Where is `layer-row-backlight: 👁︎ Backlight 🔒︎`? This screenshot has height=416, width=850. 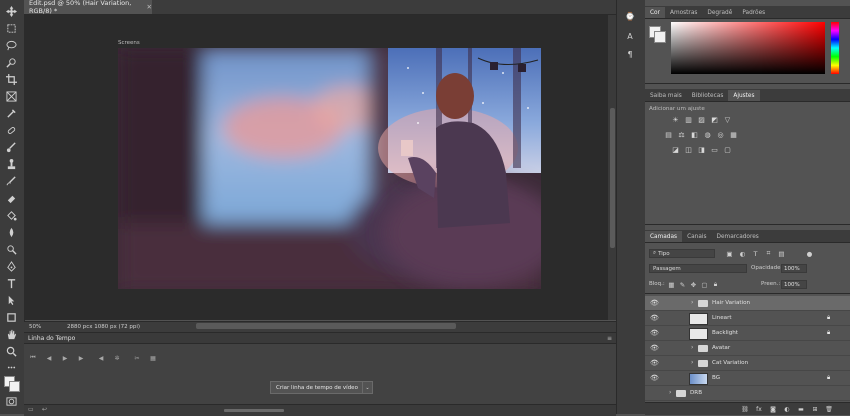 layer-row-backlight: 👁︎ Backlight 🔒︎ is located at coordinates (747, 333).